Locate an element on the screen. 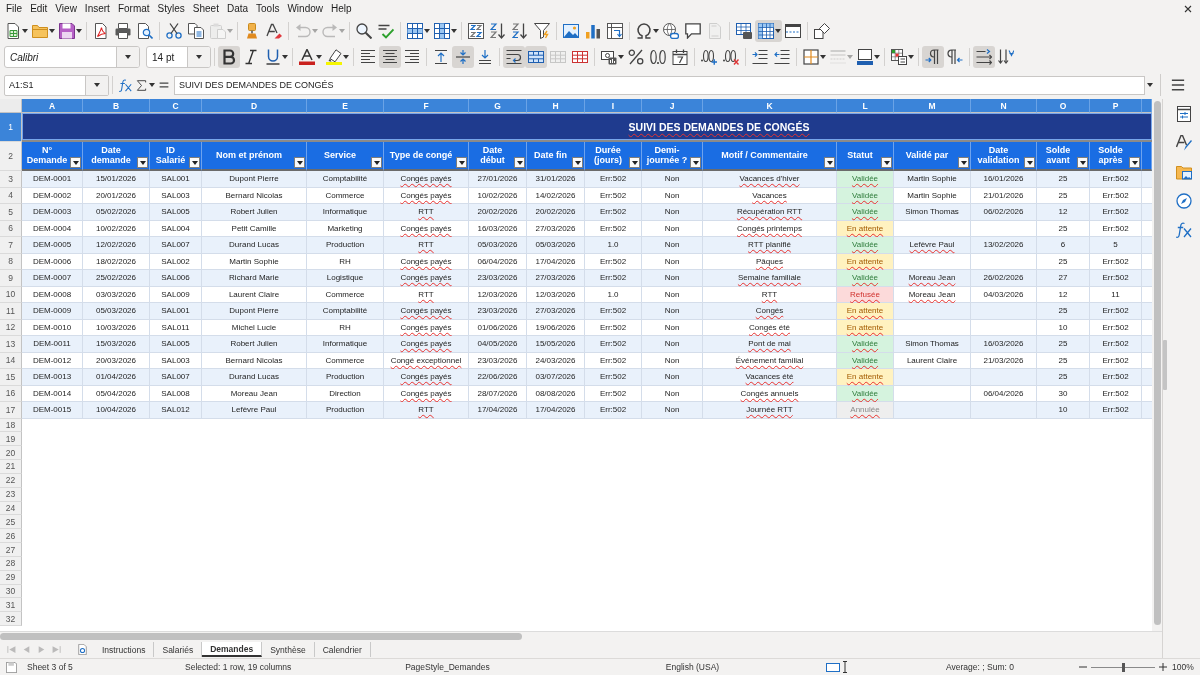 Image resolution: width=1200 pixels, height=675 pixels. menu-item: Tools is located at coordinates (268, 9).